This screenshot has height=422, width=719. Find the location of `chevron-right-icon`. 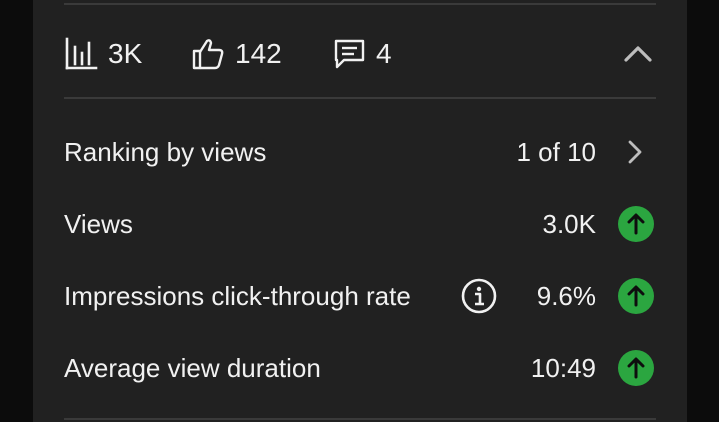

chevron-right-icon is located at coordinates (634, 152).